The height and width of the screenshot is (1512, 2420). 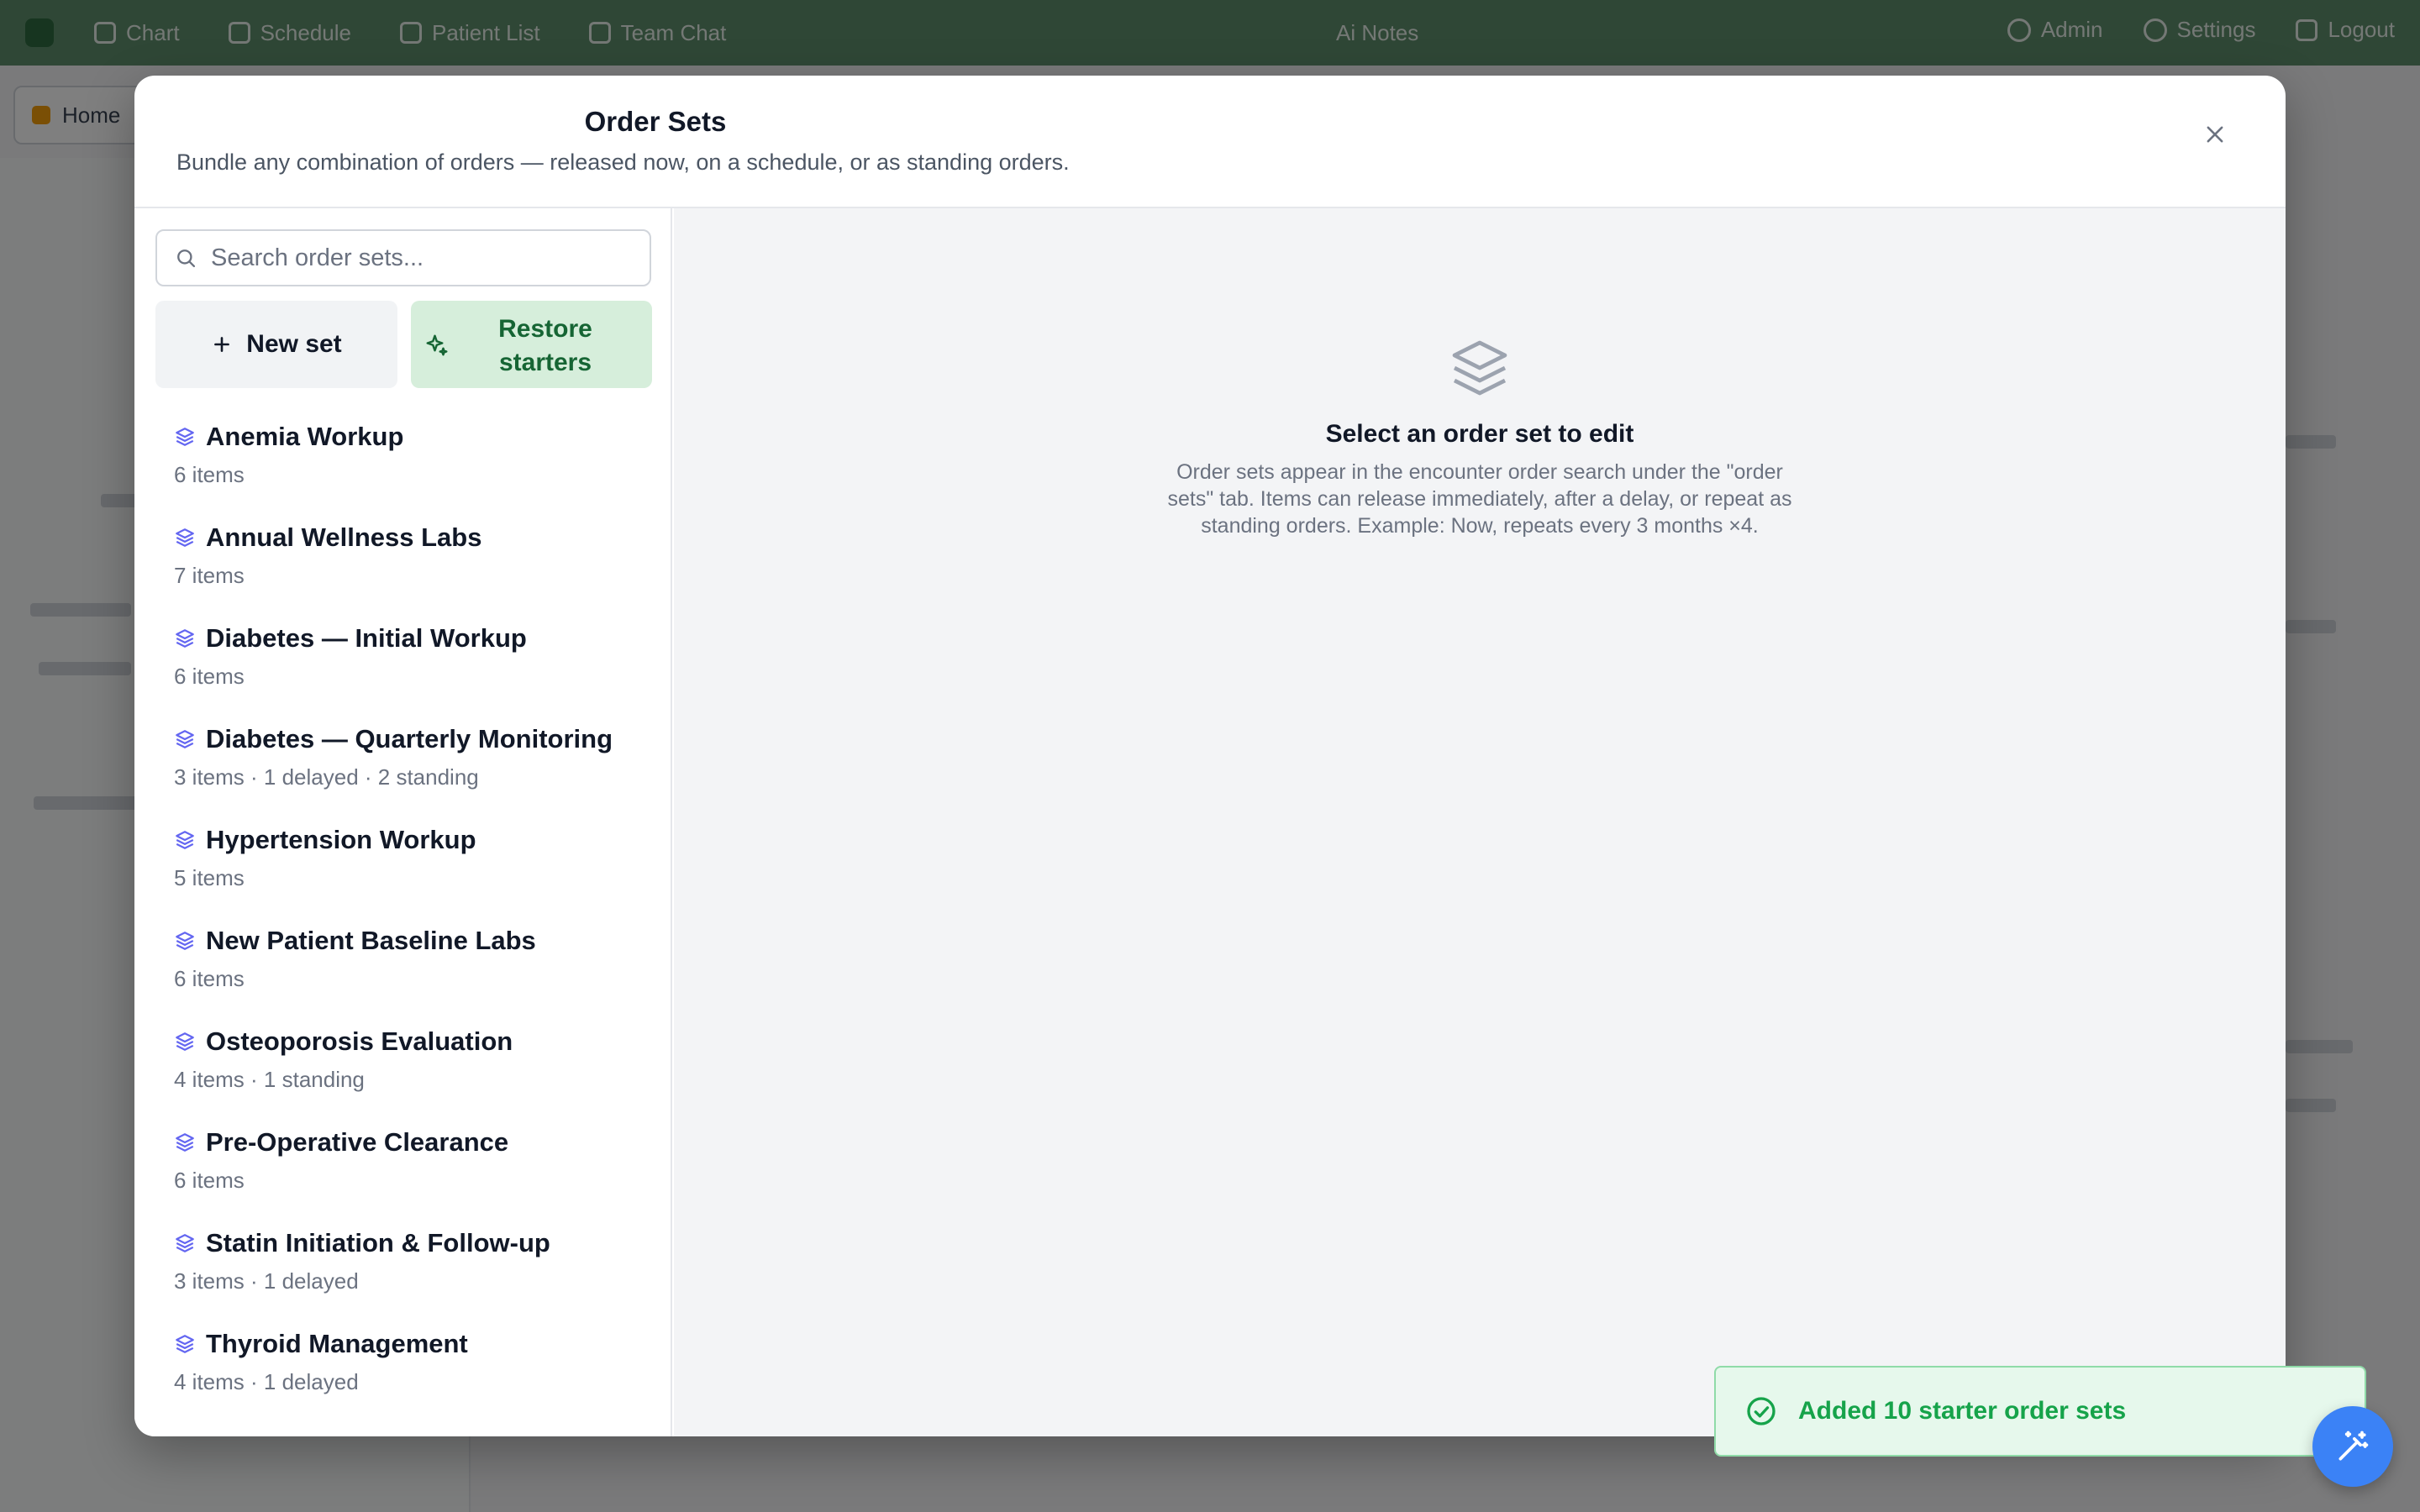 I want to click on order-set-name: Statin Initiation & Follow-up, so click(x=378, y=1242).